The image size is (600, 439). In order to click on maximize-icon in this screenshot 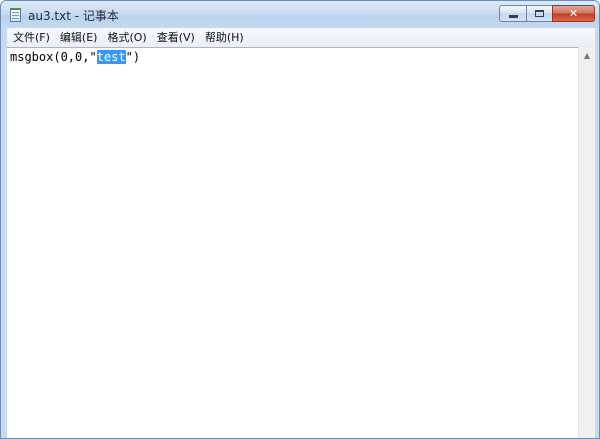, I will do `click(539, 13)`.